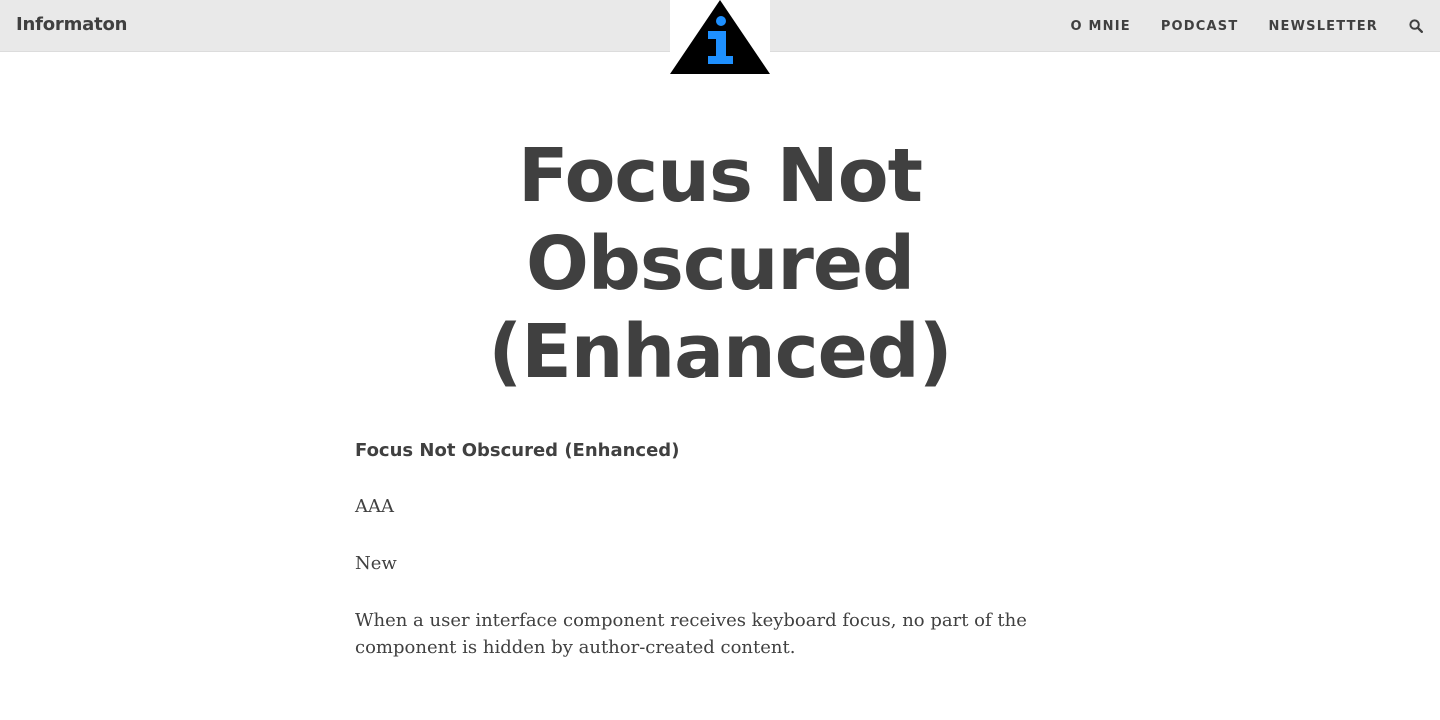 This screenshot has height=720, width=1440. What do you see at coordinates (1323, 26) in the screenshot?
I see `nav-item-newsletter: NEWSLETTER` at bounding box center [1323, 26].